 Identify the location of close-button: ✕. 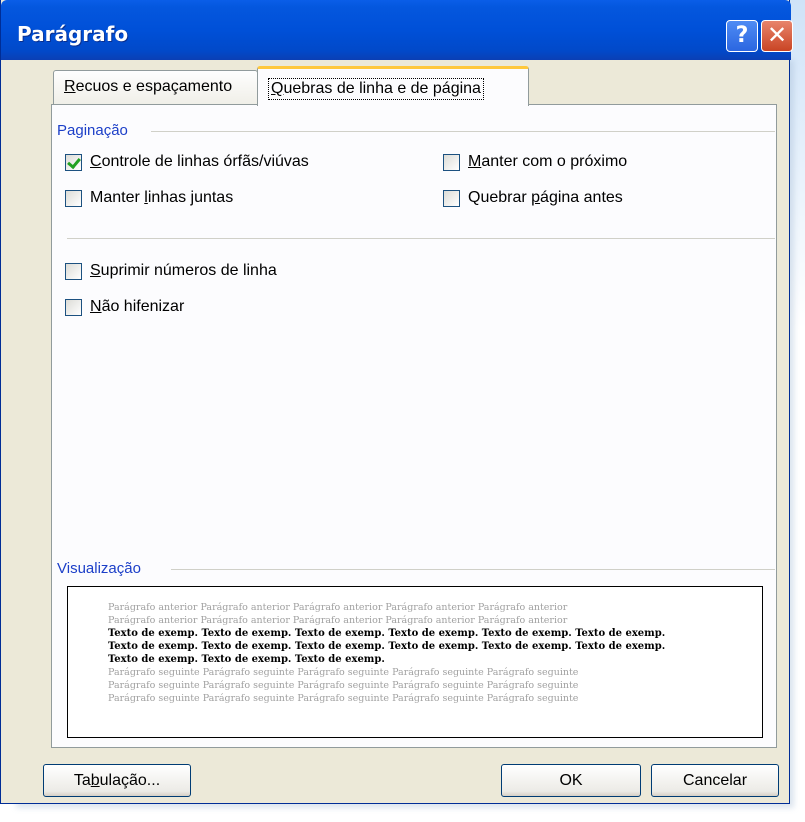
(777, 36).